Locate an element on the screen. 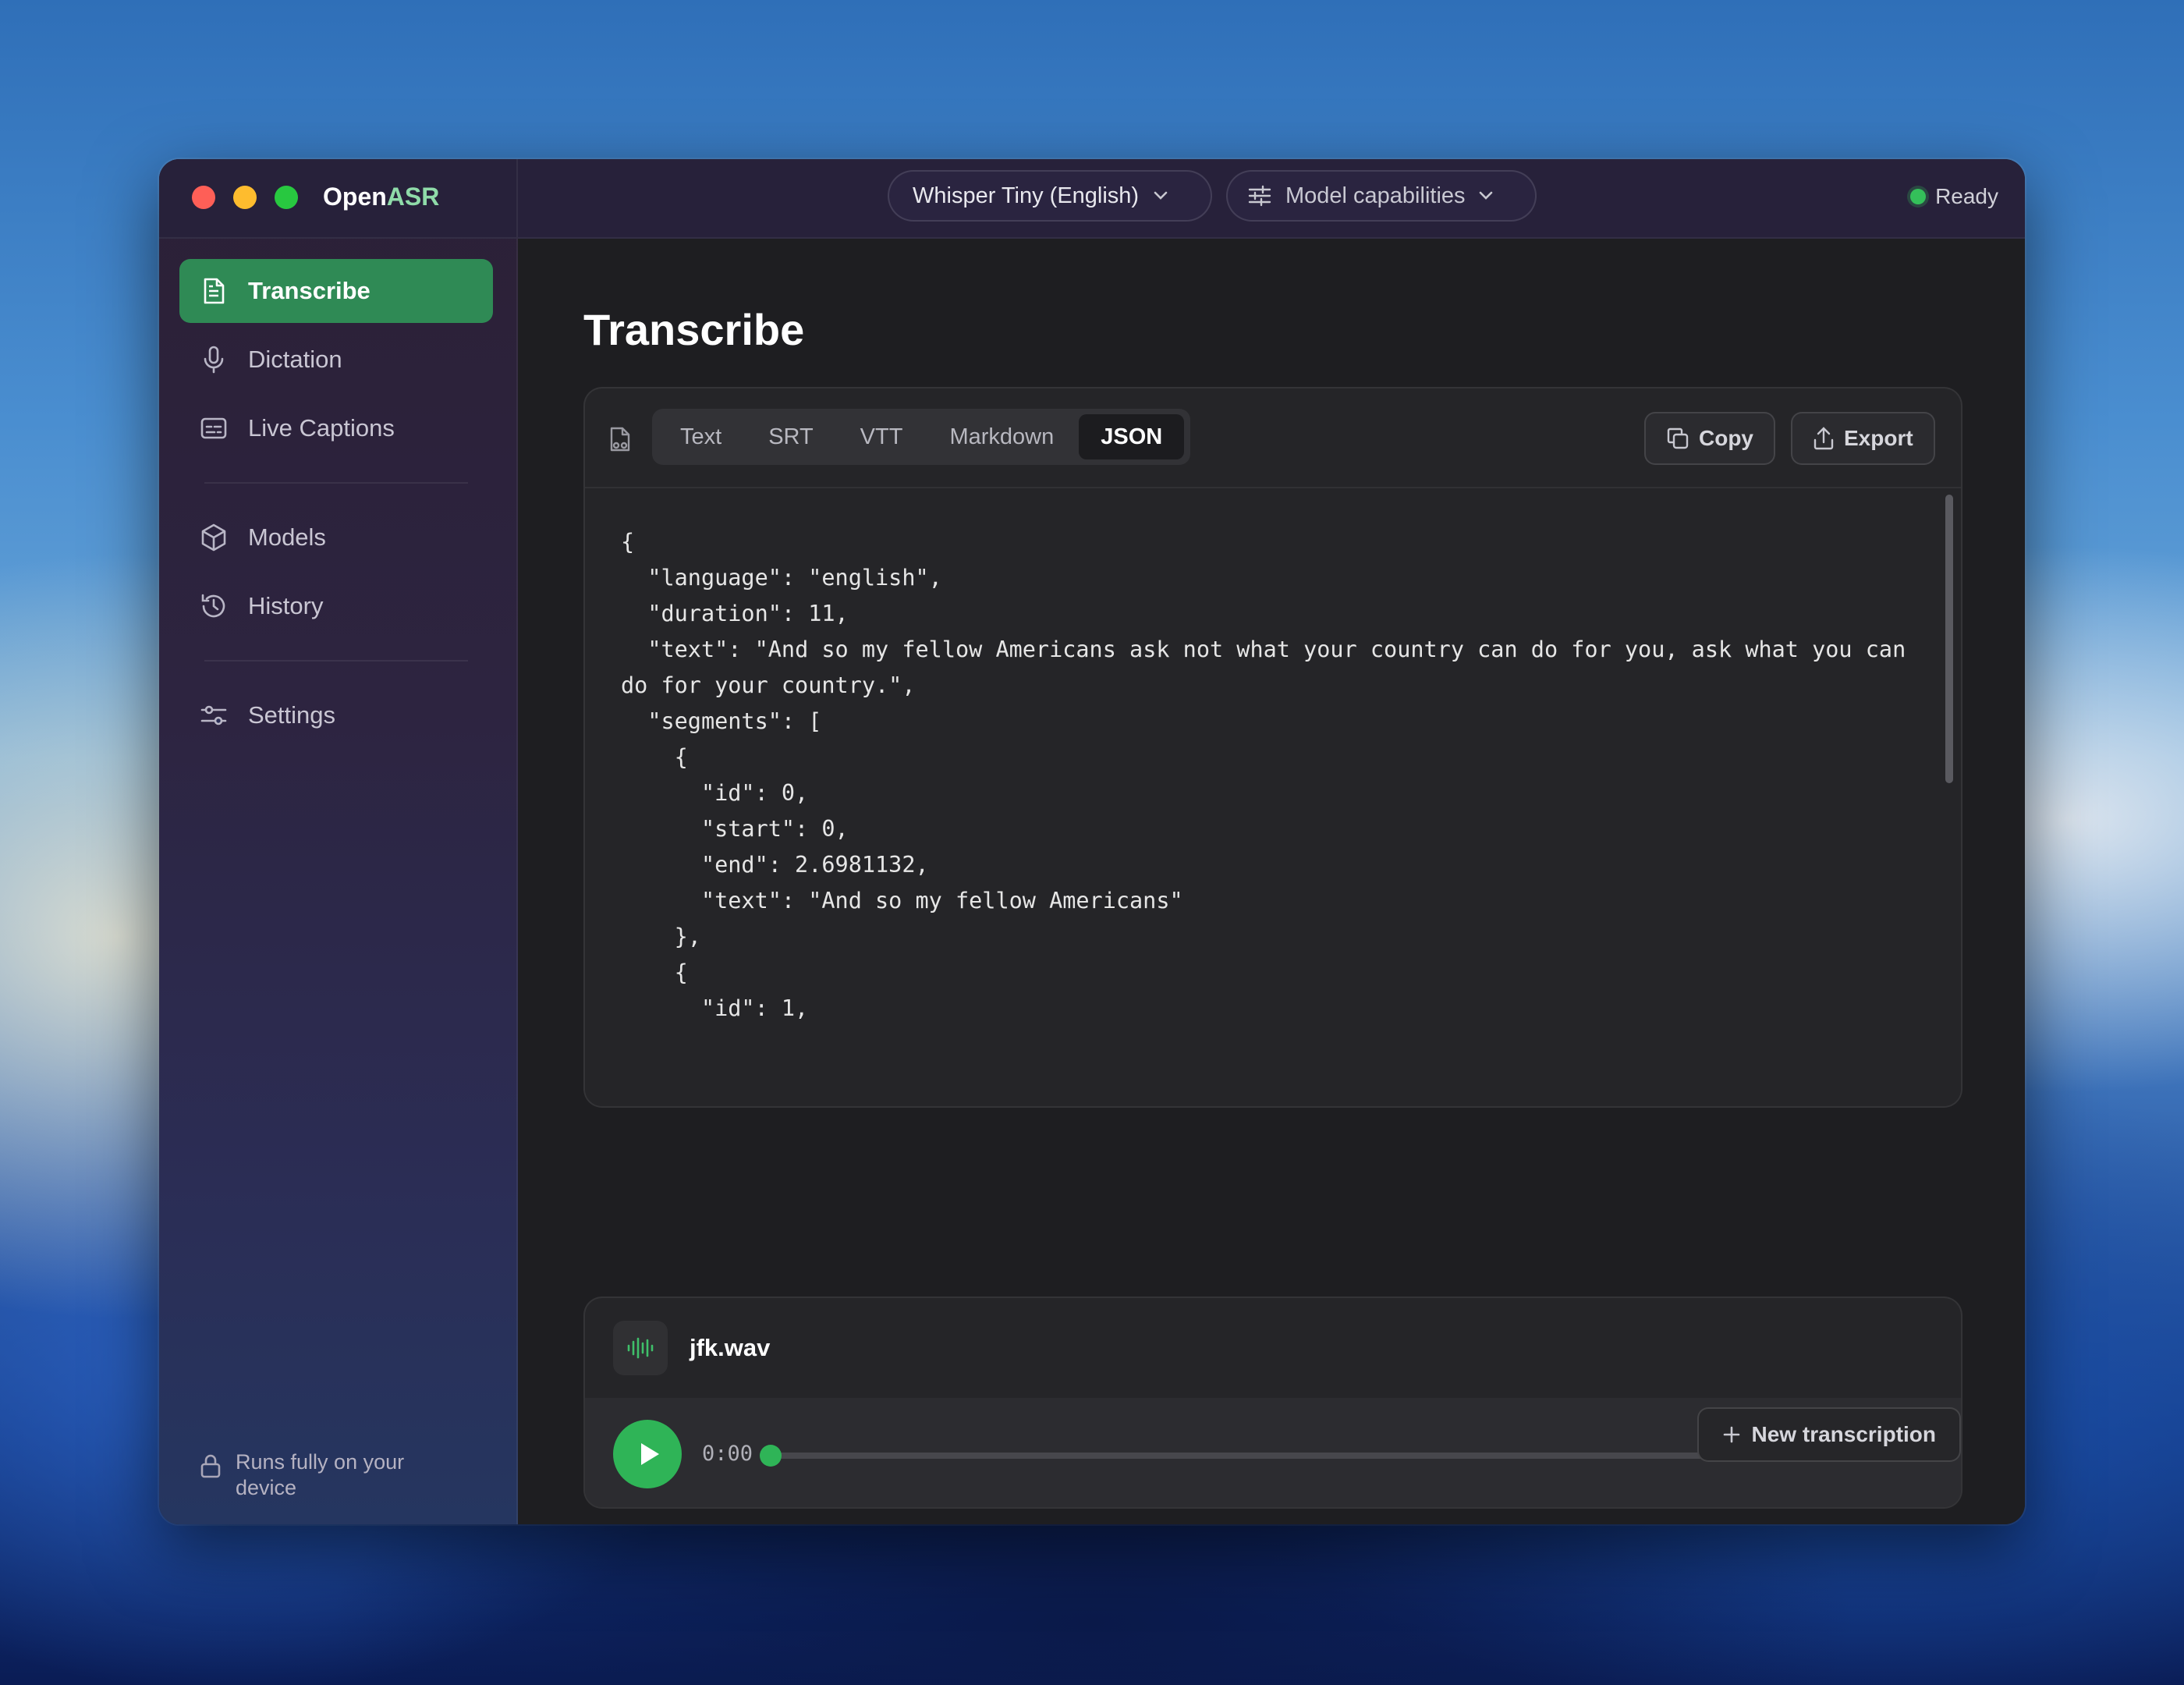  tab-markdown: Markdown is located at coordinates (1002, 436).